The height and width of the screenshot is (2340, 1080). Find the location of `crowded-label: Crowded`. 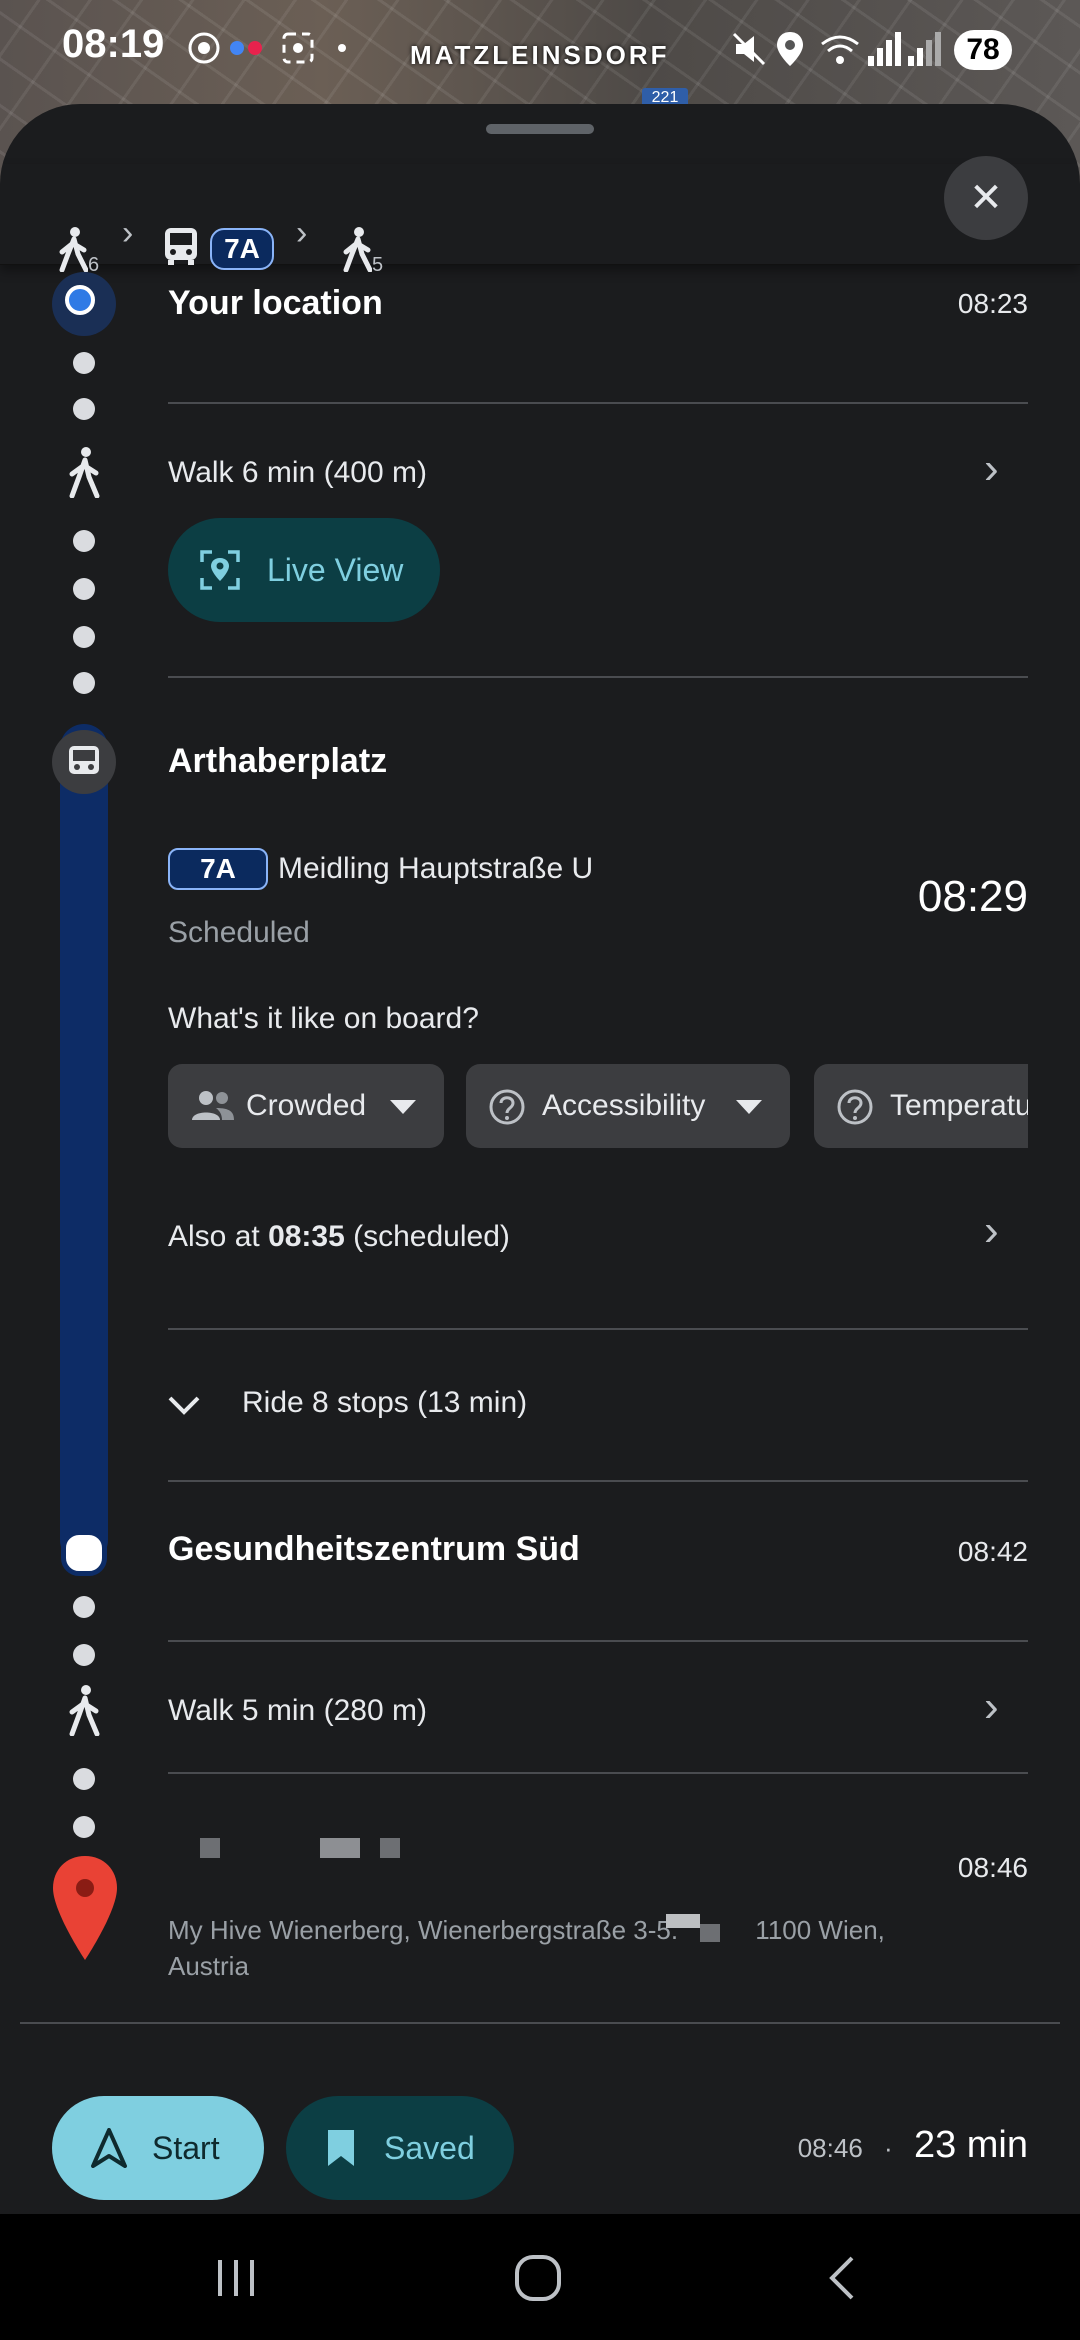

crowded-label: Crowded is located at coordinates (306, 1105).